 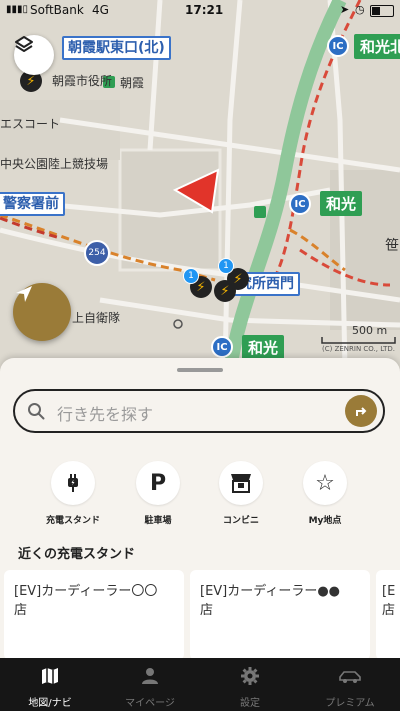 I want to click on navigation-arrow-icon, so click(x=24, y=294).